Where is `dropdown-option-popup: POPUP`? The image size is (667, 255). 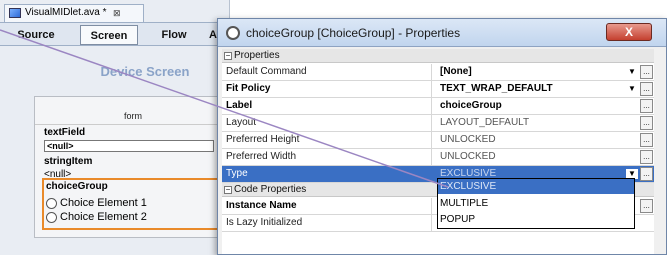
dropdown-option-popup: POPUP is located at coordinates (536, 219).